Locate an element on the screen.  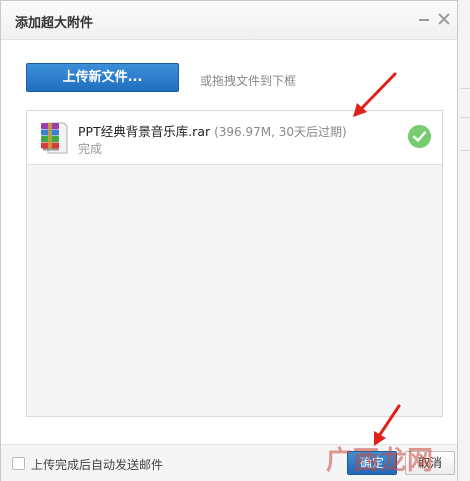
close-icon is located at coordinates (444, 19).